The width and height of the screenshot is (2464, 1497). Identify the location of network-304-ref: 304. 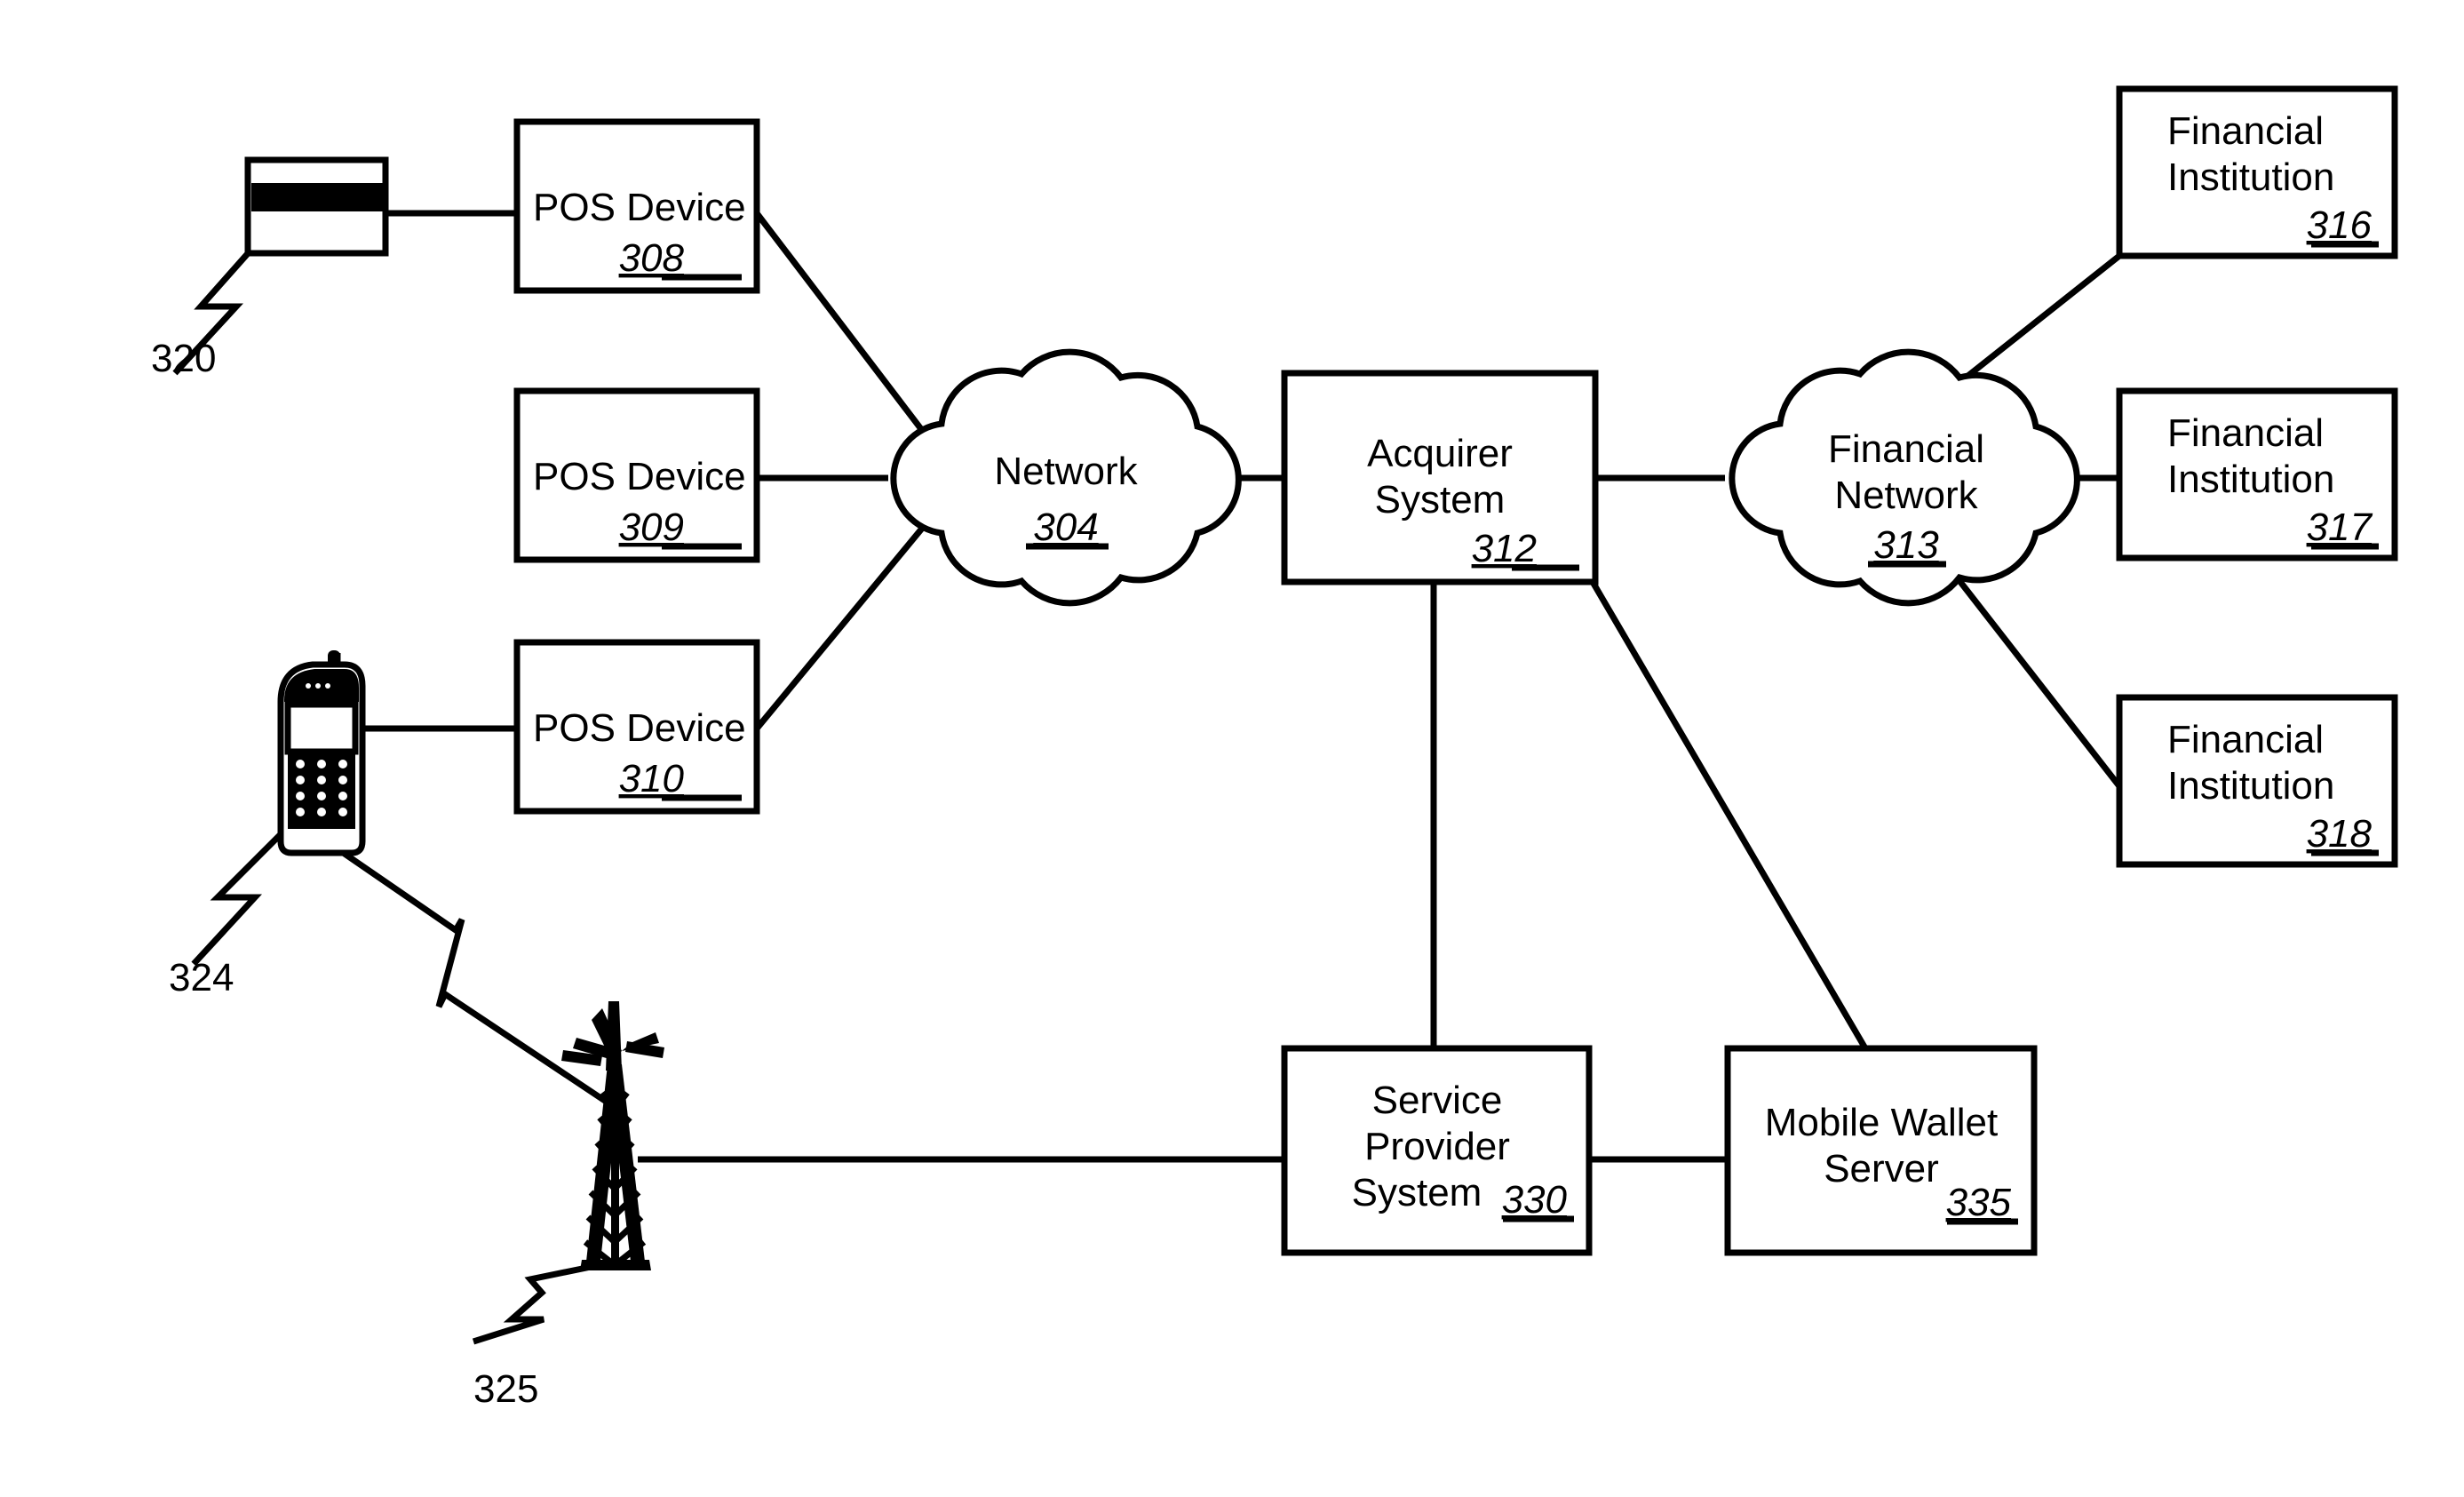
(1065, 527).